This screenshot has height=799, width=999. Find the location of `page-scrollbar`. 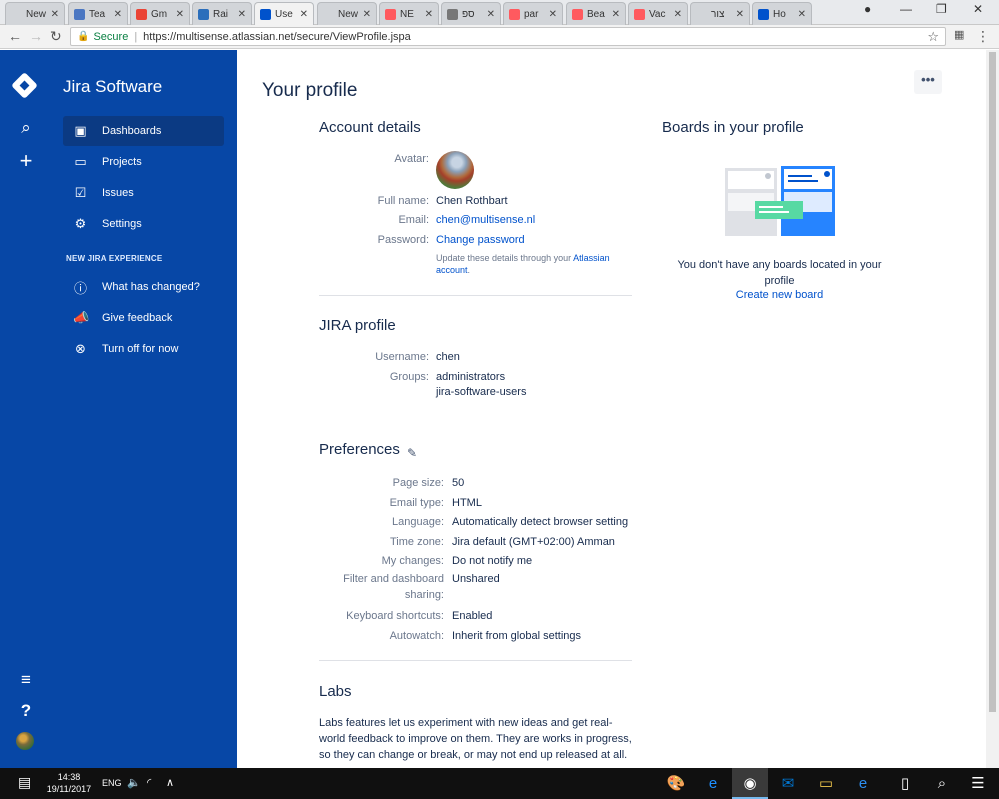

page-scrollbar is located at coordinates (992, 409).